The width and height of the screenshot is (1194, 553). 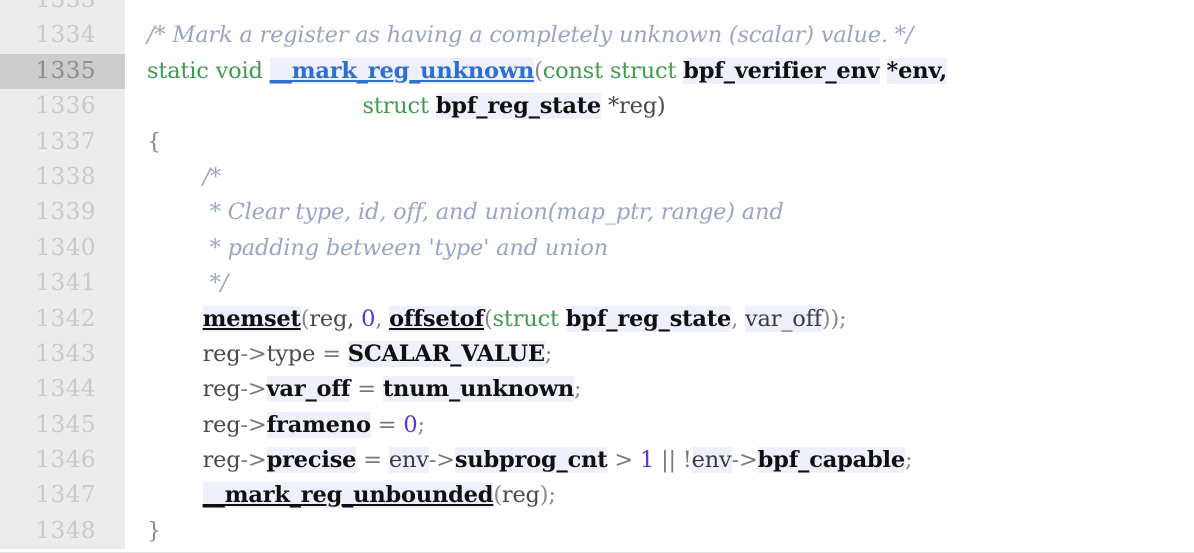 What do you see at coordinates (520, 495) in the screenshot?
I see `arg-reg-2: reg` at bounding box center [520, 495].